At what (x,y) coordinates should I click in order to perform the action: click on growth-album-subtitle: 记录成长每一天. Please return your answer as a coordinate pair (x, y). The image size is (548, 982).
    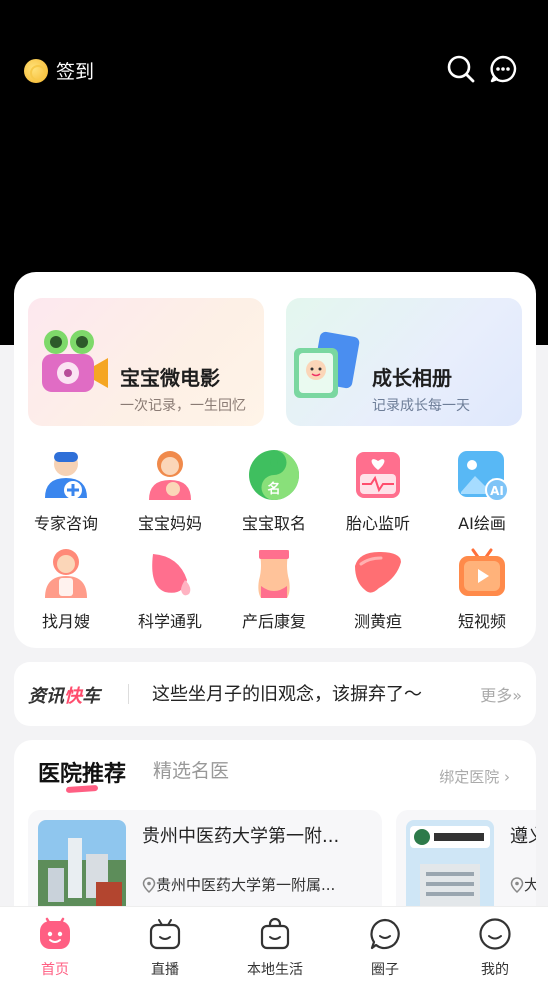
    Looking at the image, I should click on (421, 406).